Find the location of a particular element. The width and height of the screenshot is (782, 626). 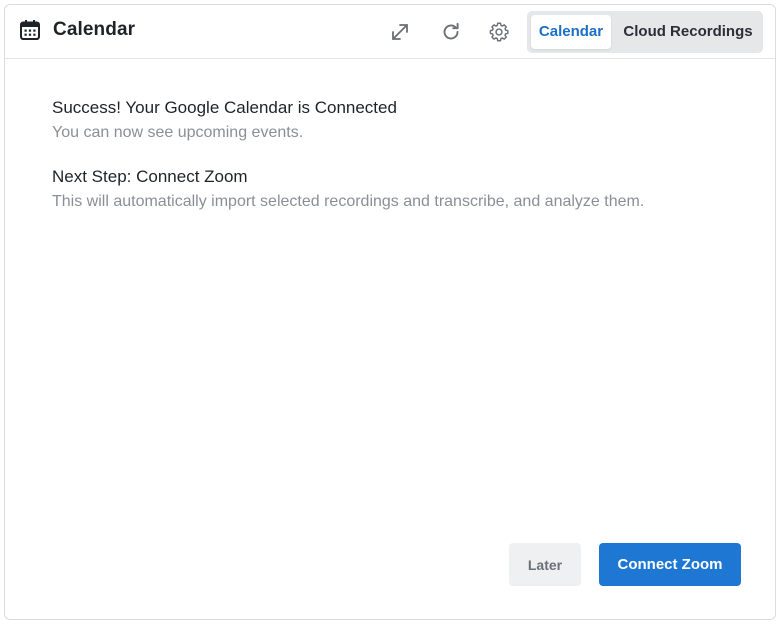

expand-button is located at coordinates (400, 32).